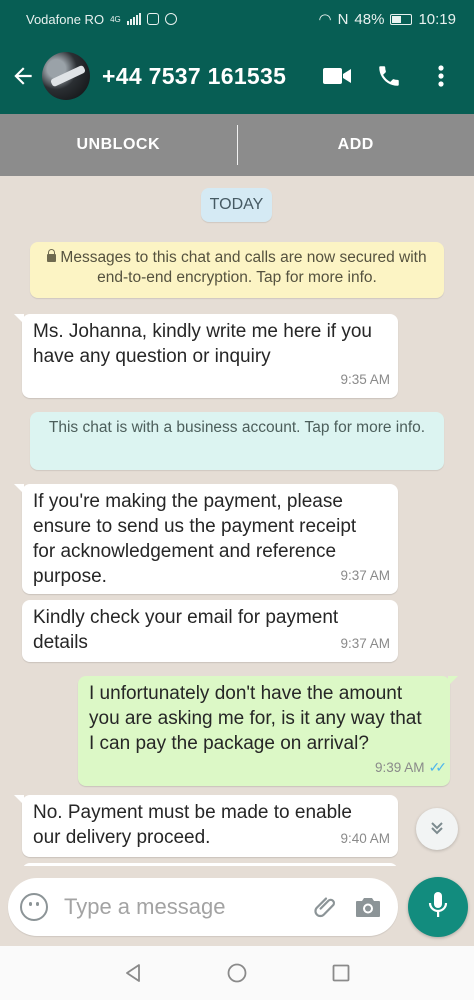  Describe the element at coordinates (52, 255) in the screenshot. I see `lock-icon` at that location.